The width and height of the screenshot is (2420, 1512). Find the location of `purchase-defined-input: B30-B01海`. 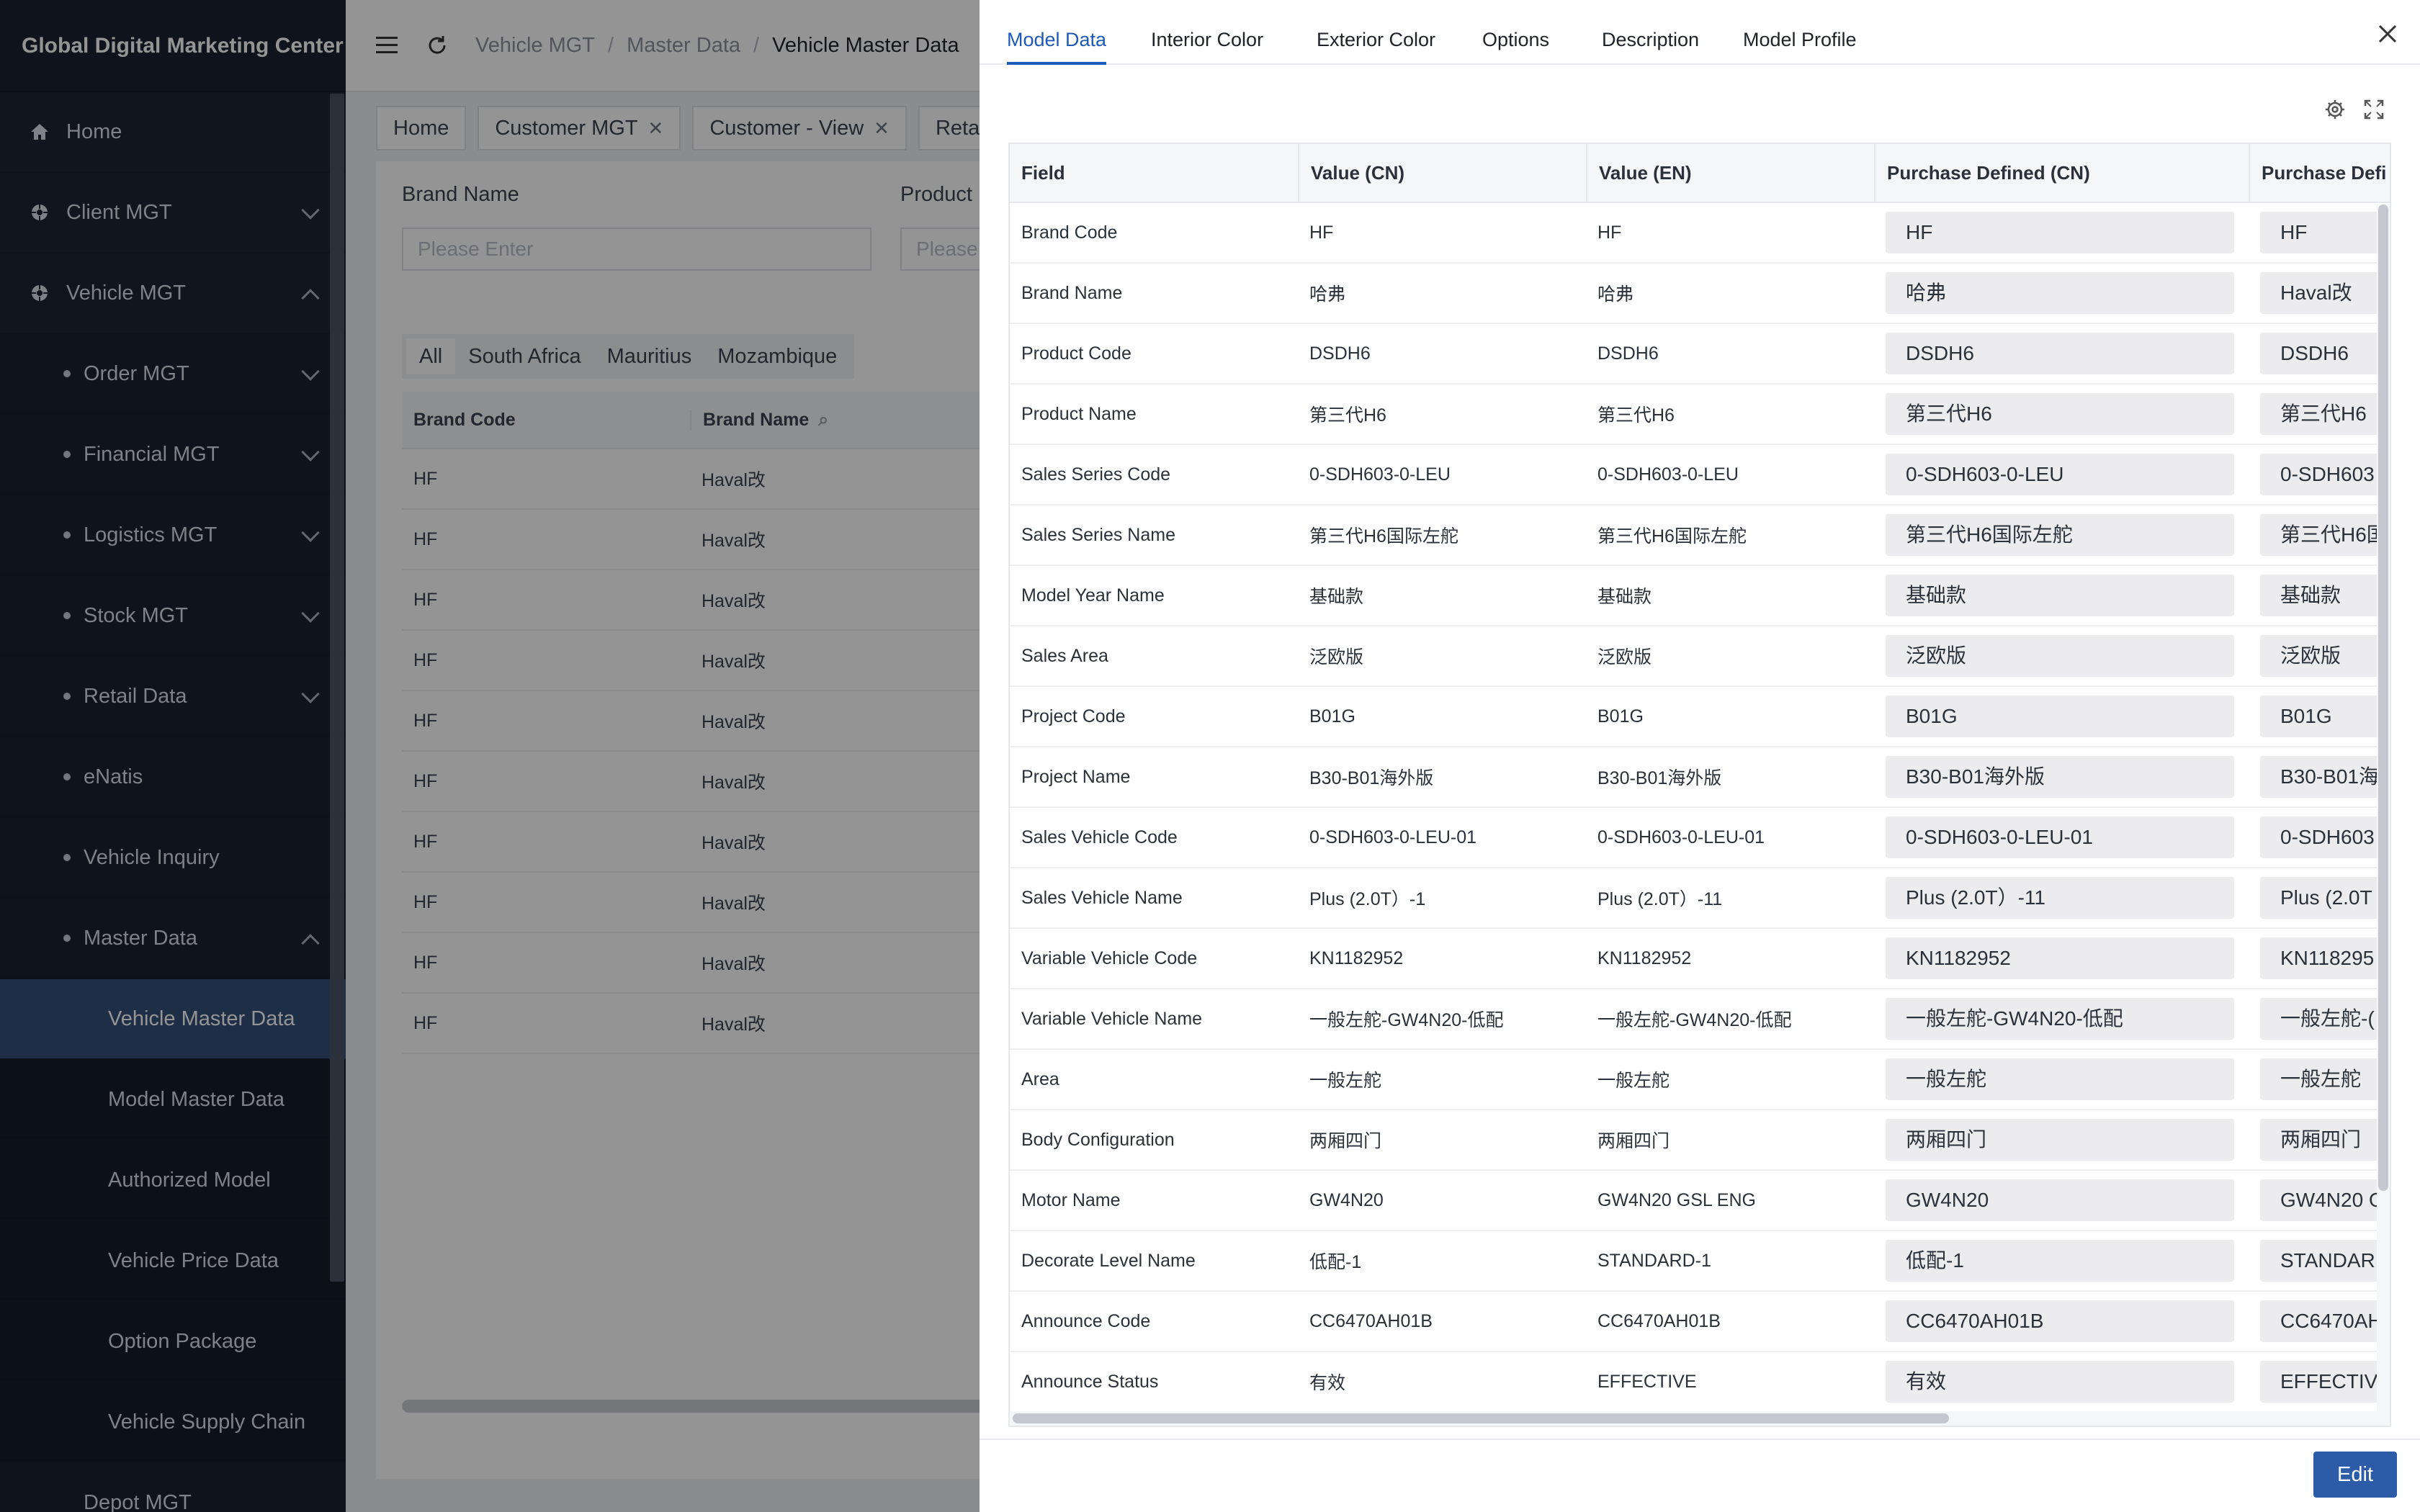

purchase-defined-input: B30-B01海 is located at coordinates (2325, 777).